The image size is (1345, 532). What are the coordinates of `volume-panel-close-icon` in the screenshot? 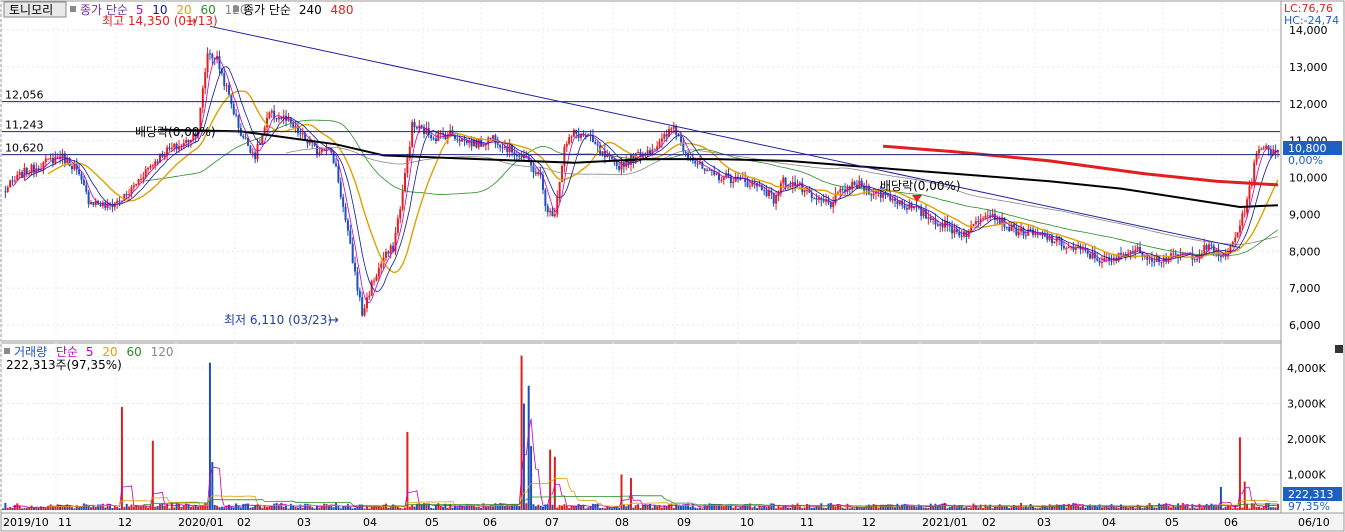 It's located at (1339, 349).